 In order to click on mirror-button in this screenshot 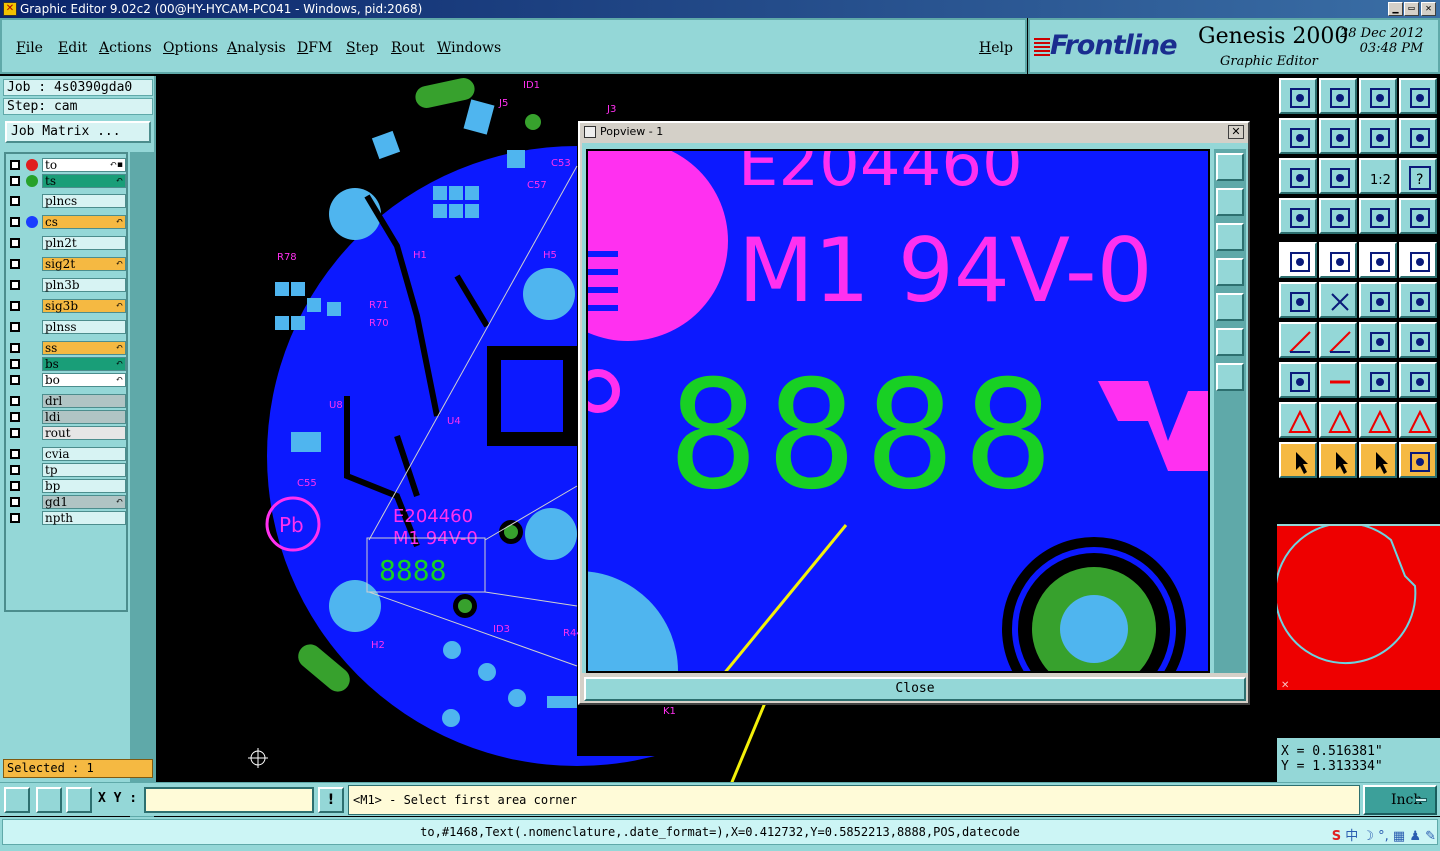, I will do `click(1418, 340)`.